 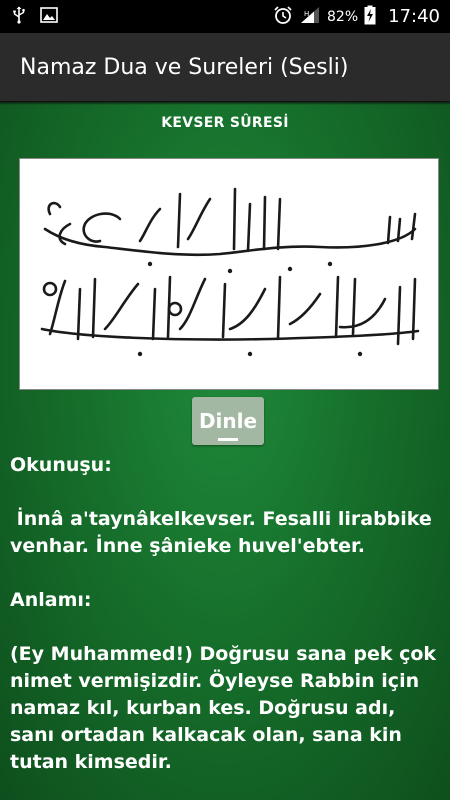 I want to click on svg-text: H, so click(x=306, y=14).